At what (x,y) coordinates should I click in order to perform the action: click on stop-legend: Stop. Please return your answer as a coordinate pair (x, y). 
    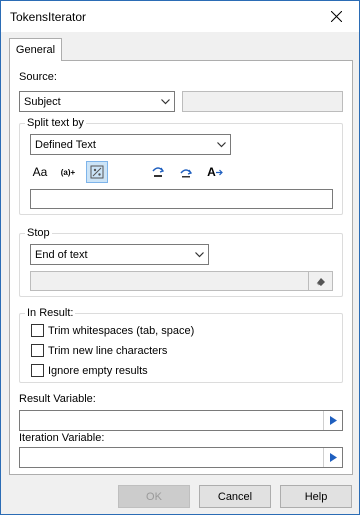
    Looking at the image, I should click on (38, 233).